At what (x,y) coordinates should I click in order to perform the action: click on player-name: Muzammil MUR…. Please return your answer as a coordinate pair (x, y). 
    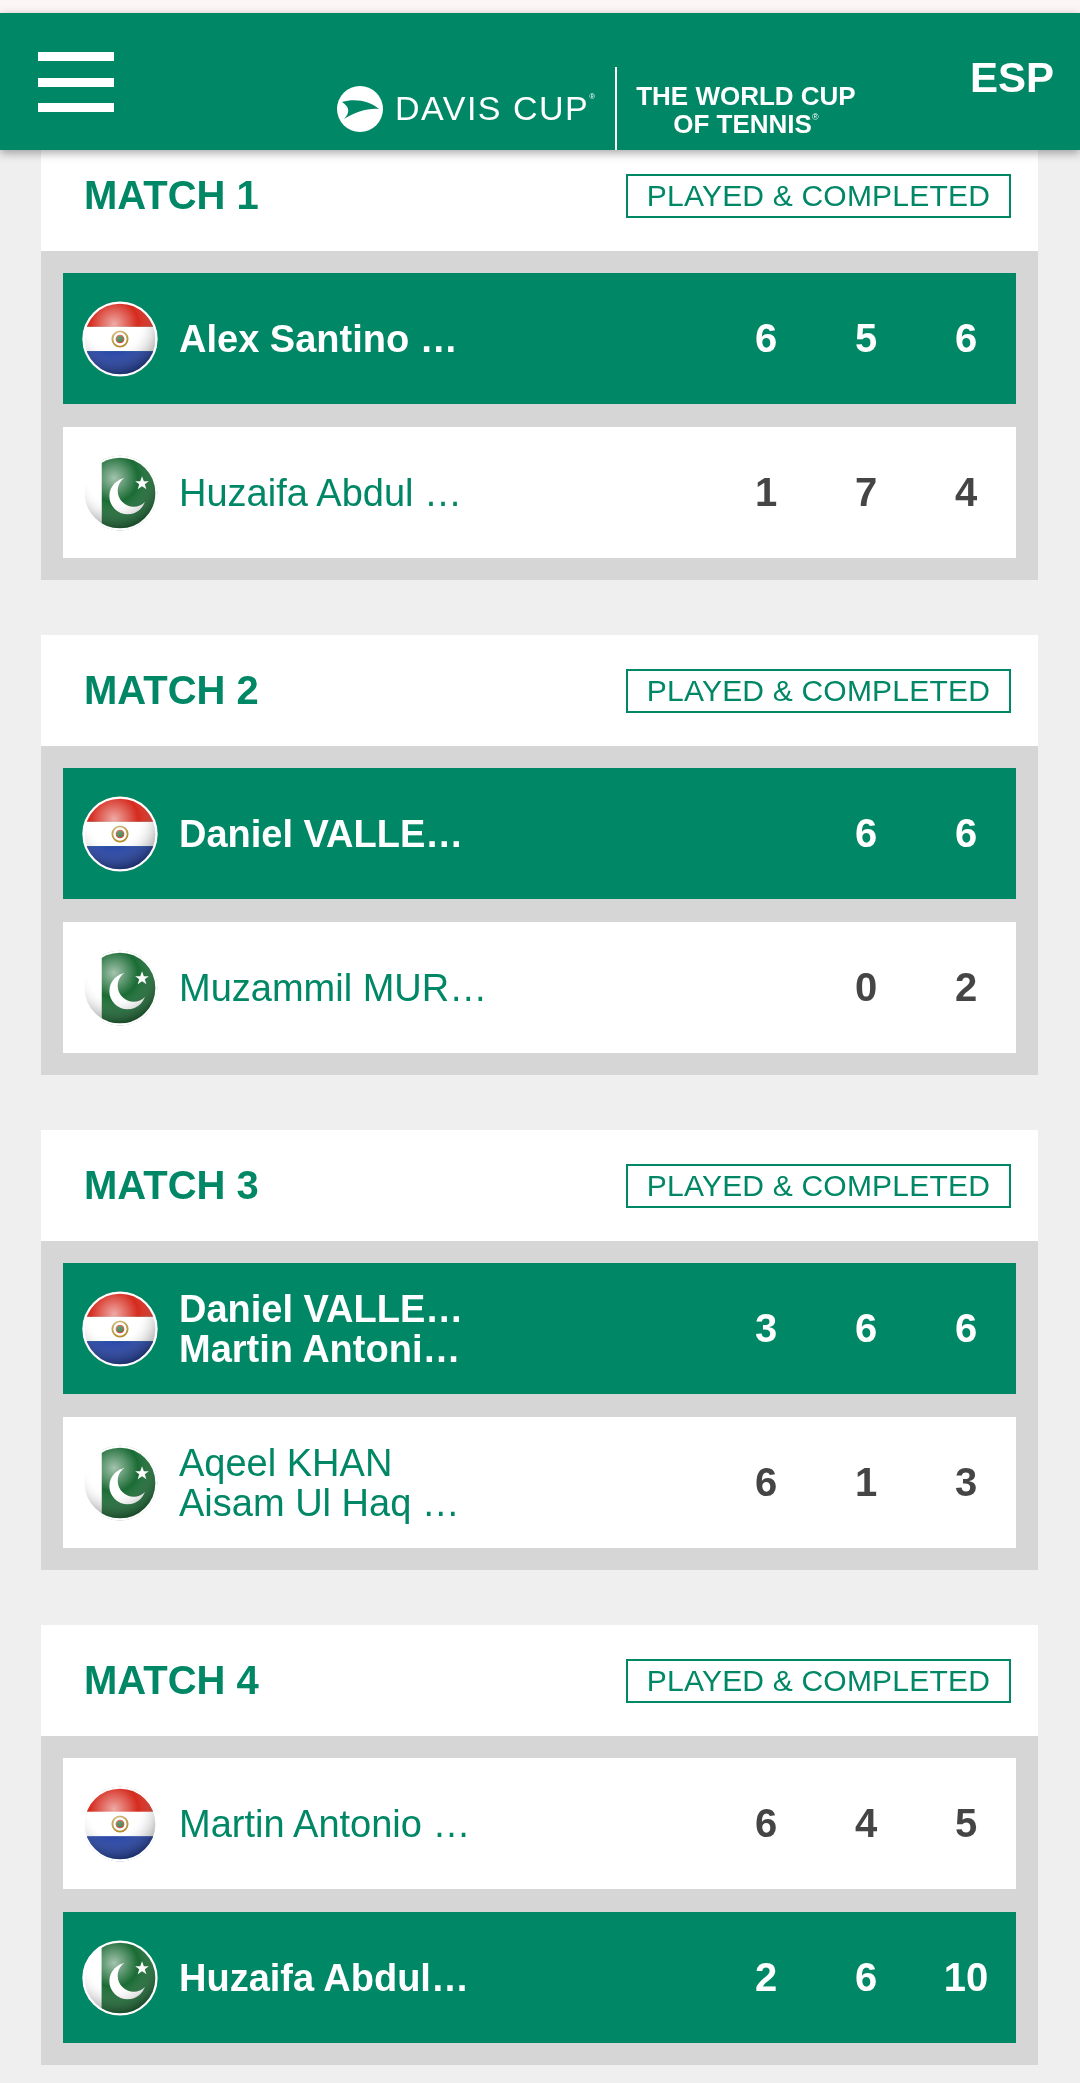
    Looking at the image, I should click on (333, 987).